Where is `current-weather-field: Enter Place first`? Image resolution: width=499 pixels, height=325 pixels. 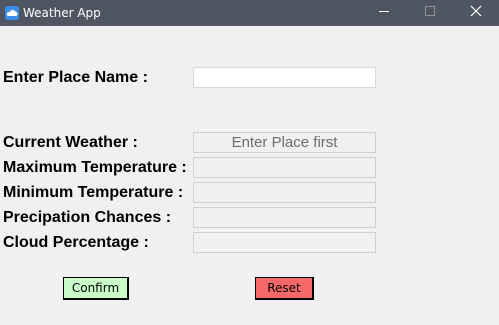 current-weather-field: Enter Place first is located at coordinates (284, 142).